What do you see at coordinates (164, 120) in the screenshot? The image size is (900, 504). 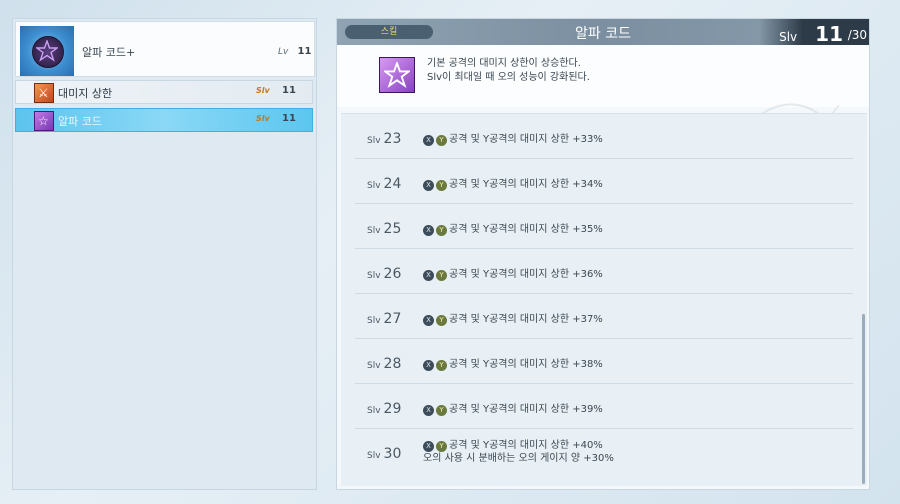 I see `skill-item-alpha-code: ☆ 알파 코드 Slv 11` at bounding box center [164, 120].